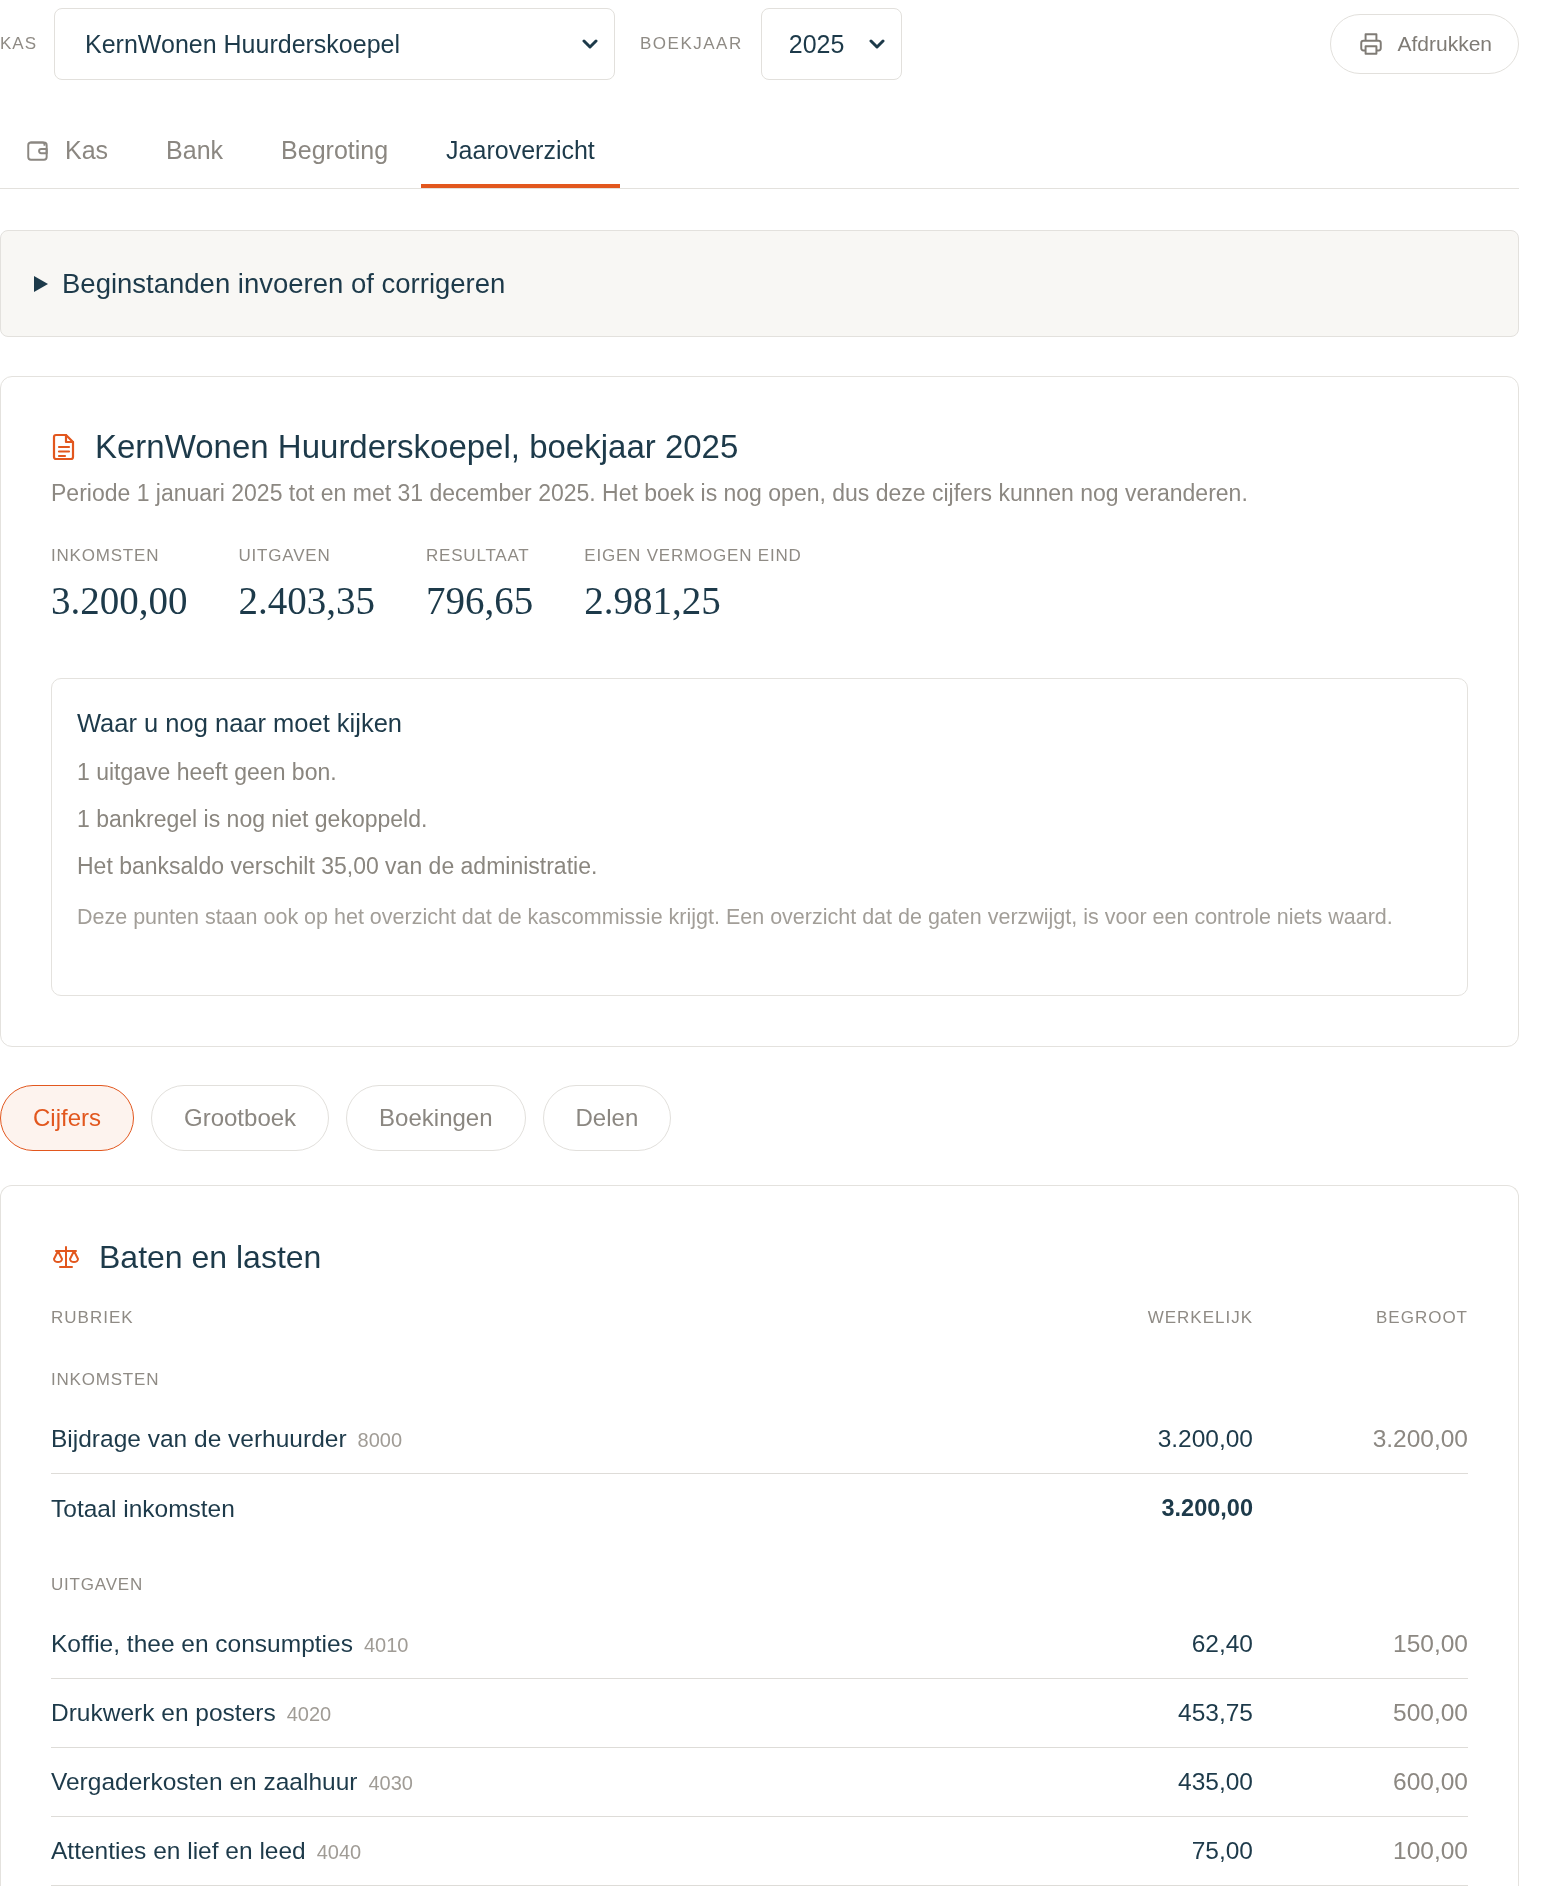  Describe the element at coordinates (1420, 1439) in the screenshot. I see `budget-amount: 3.200,00` at that location.